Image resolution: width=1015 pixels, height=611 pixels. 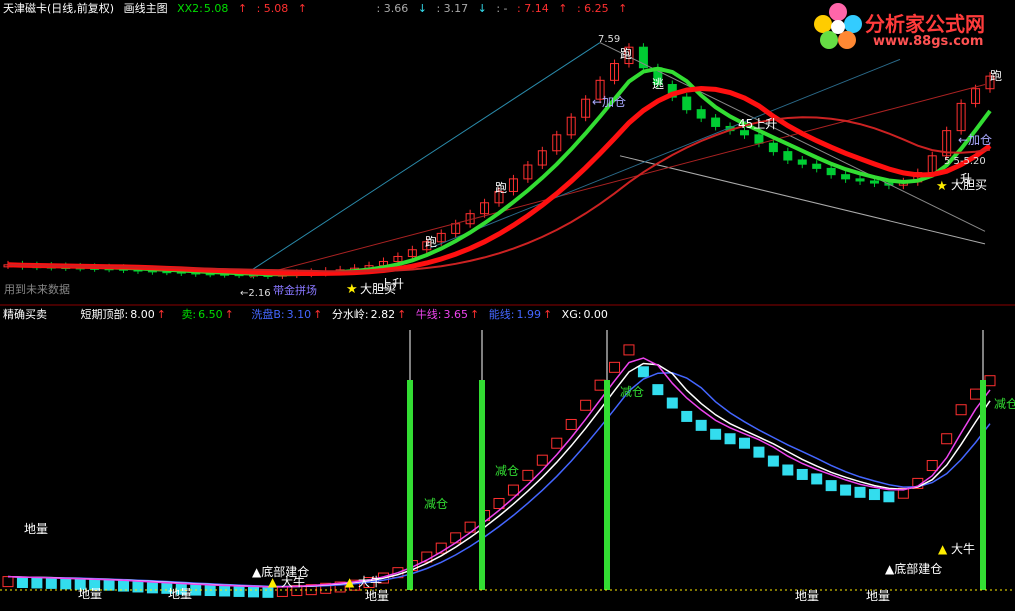 What do you see at coordinates (626, 54) in the screenshot?
I see `run-label-1: 跑` at bounding box center [626, 54].